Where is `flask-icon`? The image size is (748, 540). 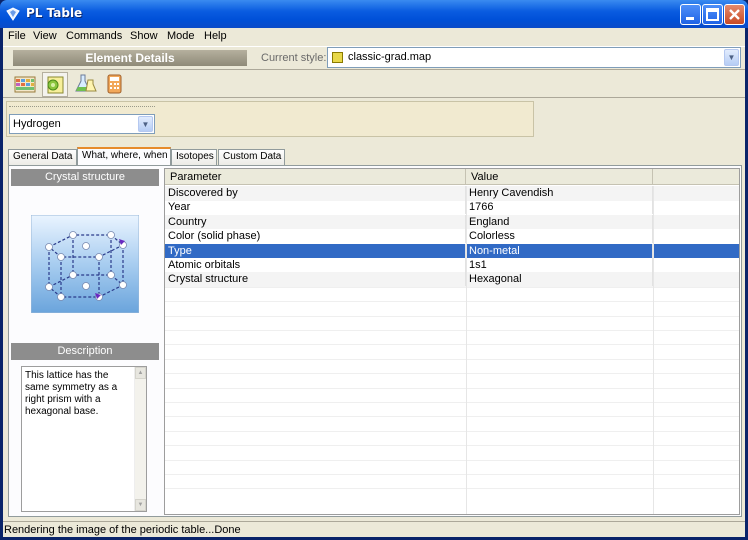 flask-icon is located at coordinates (86, 83).